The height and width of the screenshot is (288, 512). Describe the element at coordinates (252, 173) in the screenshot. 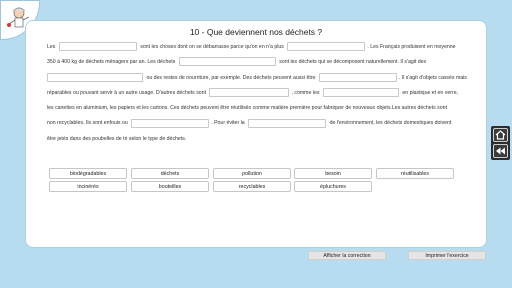

I see `word-chip: pollution` at that location.